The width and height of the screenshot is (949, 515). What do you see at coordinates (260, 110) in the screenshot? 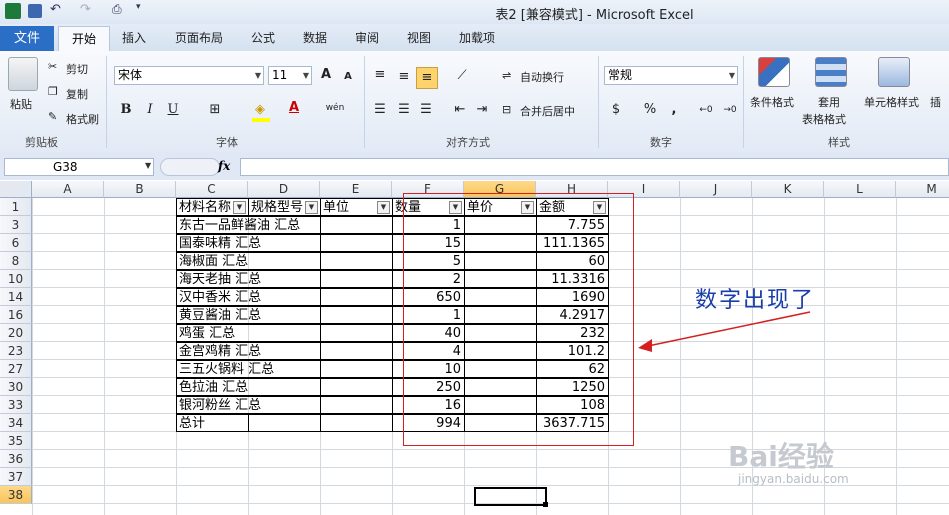
I see `fill-color-icon: ◈` at bounding box center [260, 110].